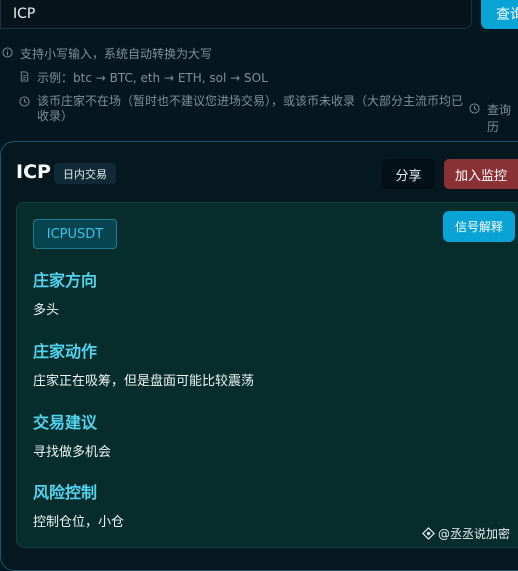 Image resolution: width=518 pixels, height=571 pixels. What do you see at coordinates (428, 533) in the screenshot?
I see `watermark-logo-icon` at bounding box center [428, 533].